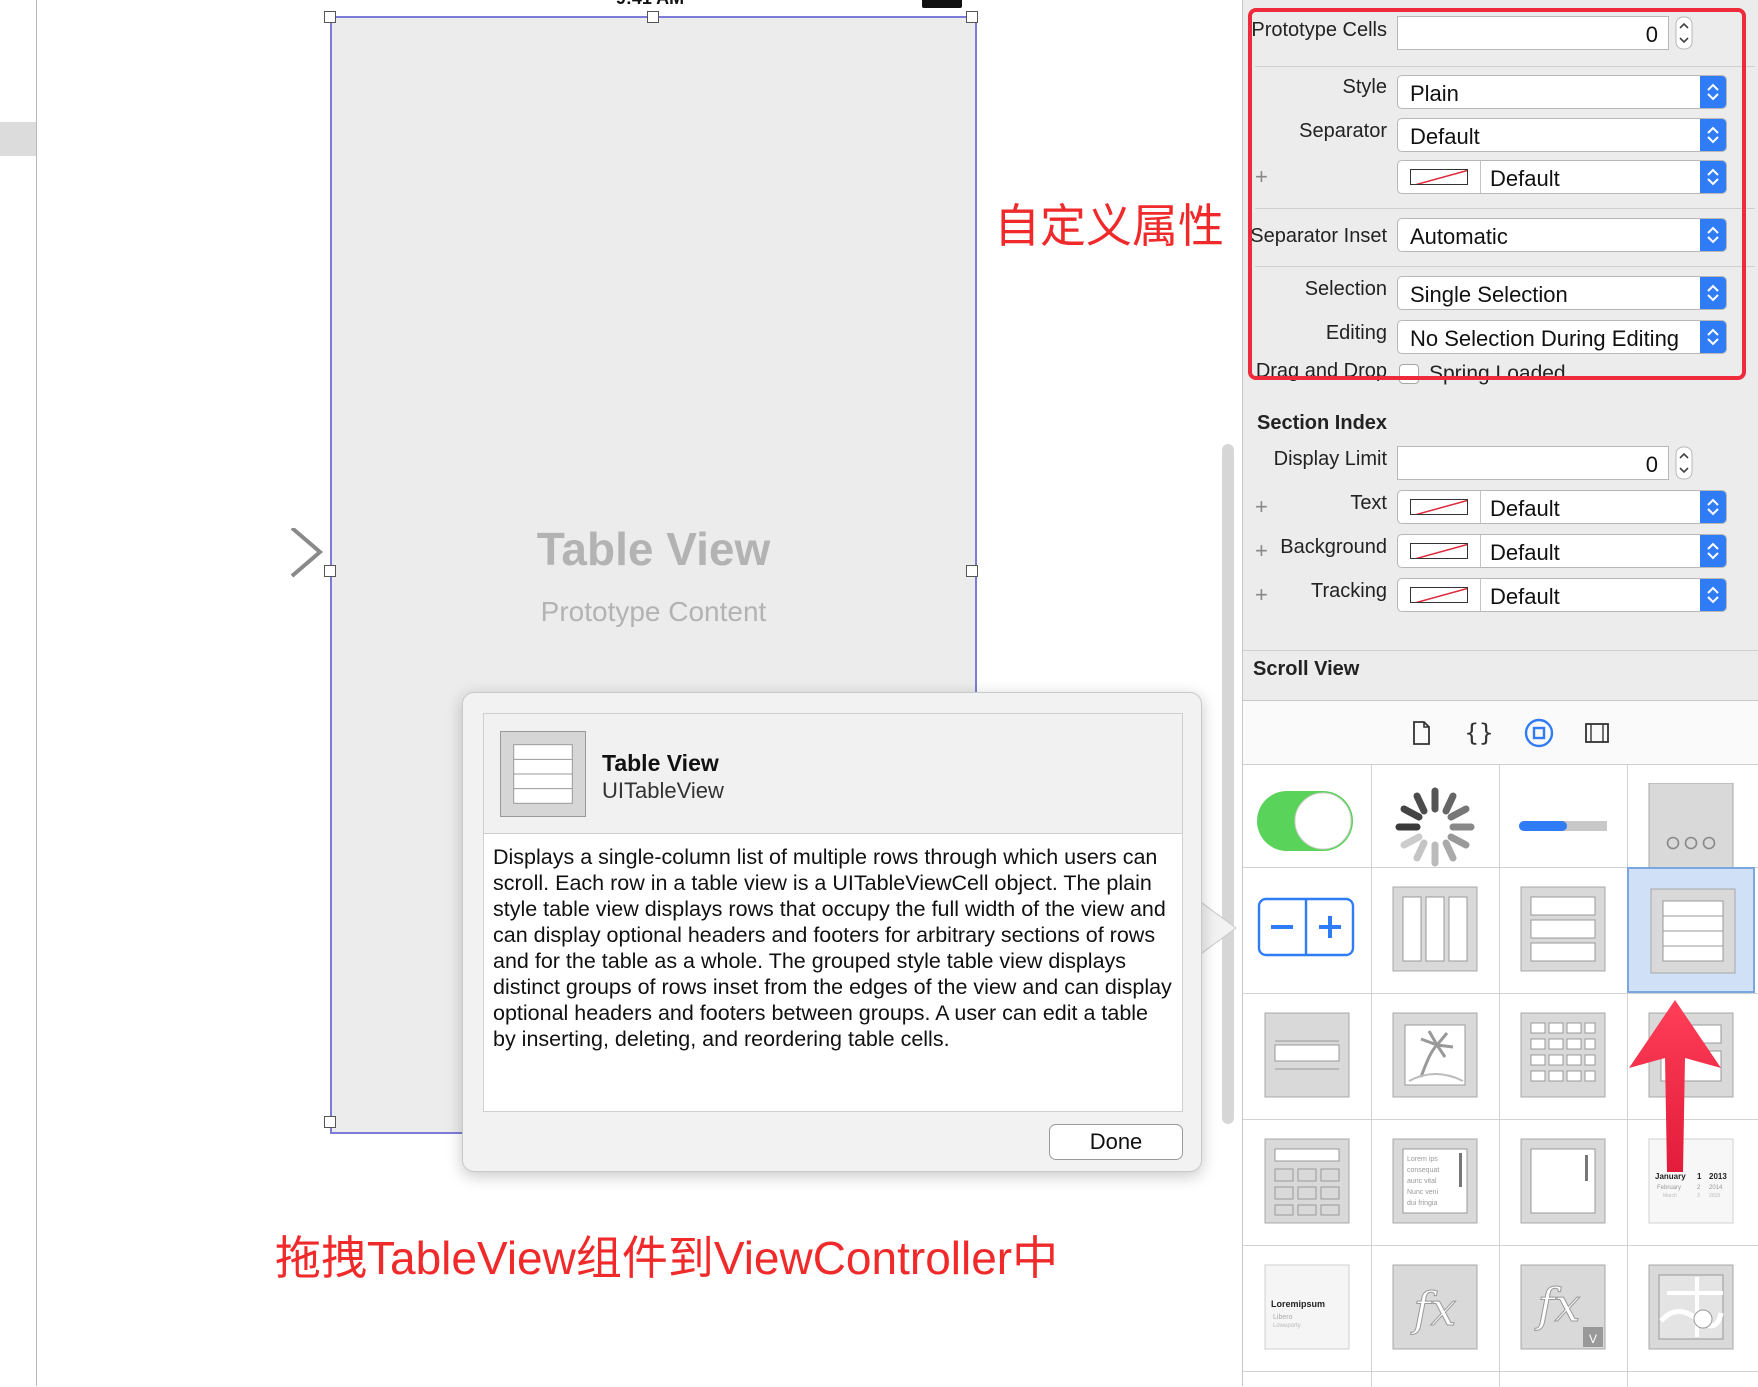 This screenshot has height=1387, width=1758. Describe the element at coordinates (663, 790) in the screenshot. I see `quick-help-class-name: UITableView` at that location.